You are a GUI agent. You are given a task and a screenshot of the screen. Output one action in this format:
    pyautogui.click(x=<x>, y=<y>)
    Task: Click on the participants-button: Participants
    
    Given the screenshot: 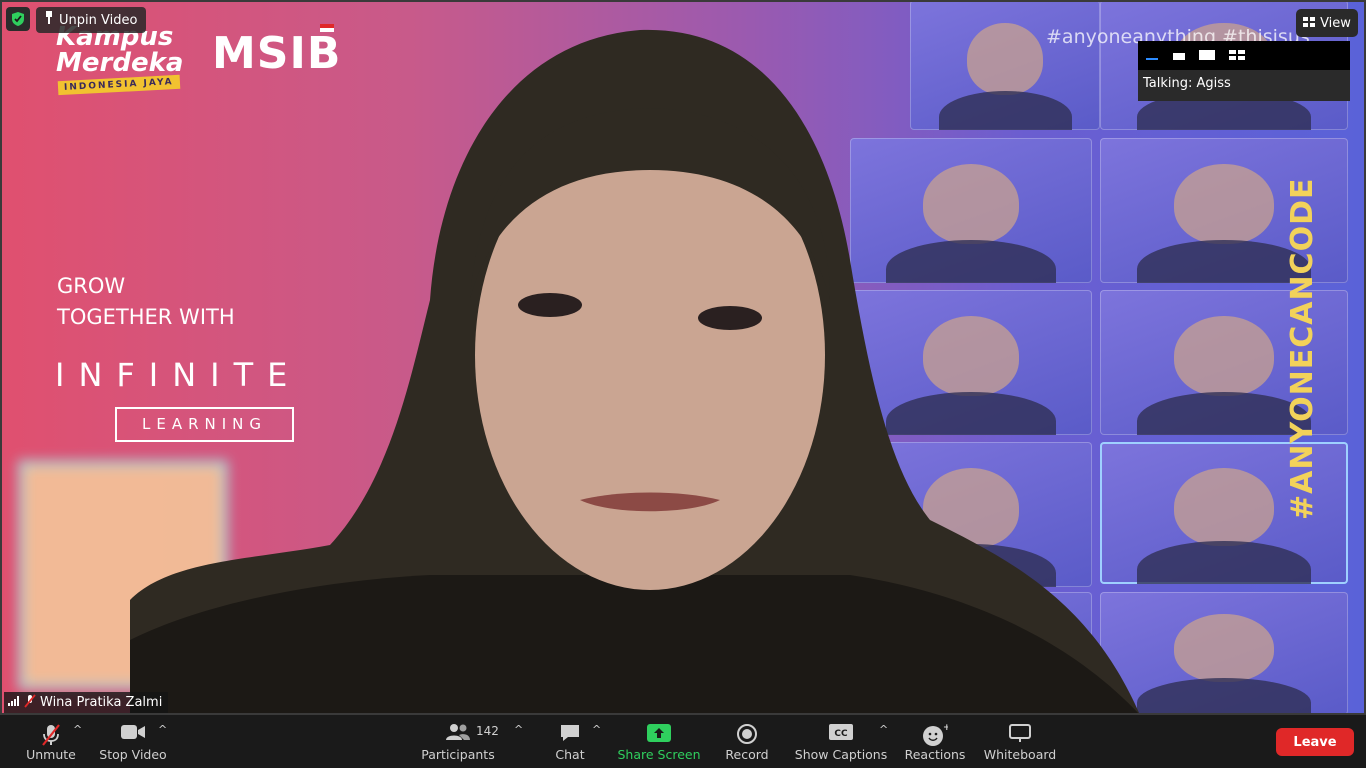 What is the action you would take?
    pyautogui.click(x=458, y=741)
    